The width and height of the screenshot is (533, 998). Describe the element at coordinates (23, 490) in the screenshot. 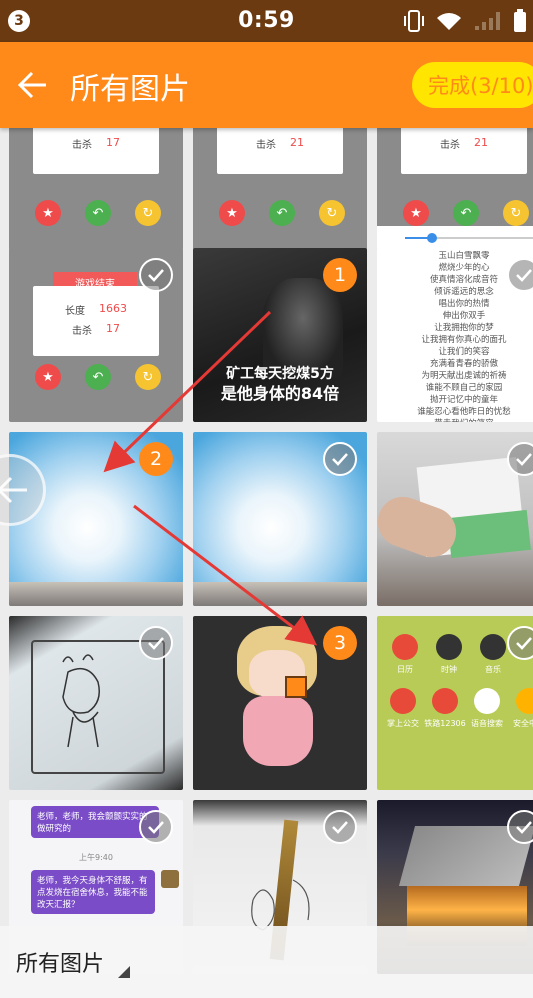

I see `side-back-handle` at that location.